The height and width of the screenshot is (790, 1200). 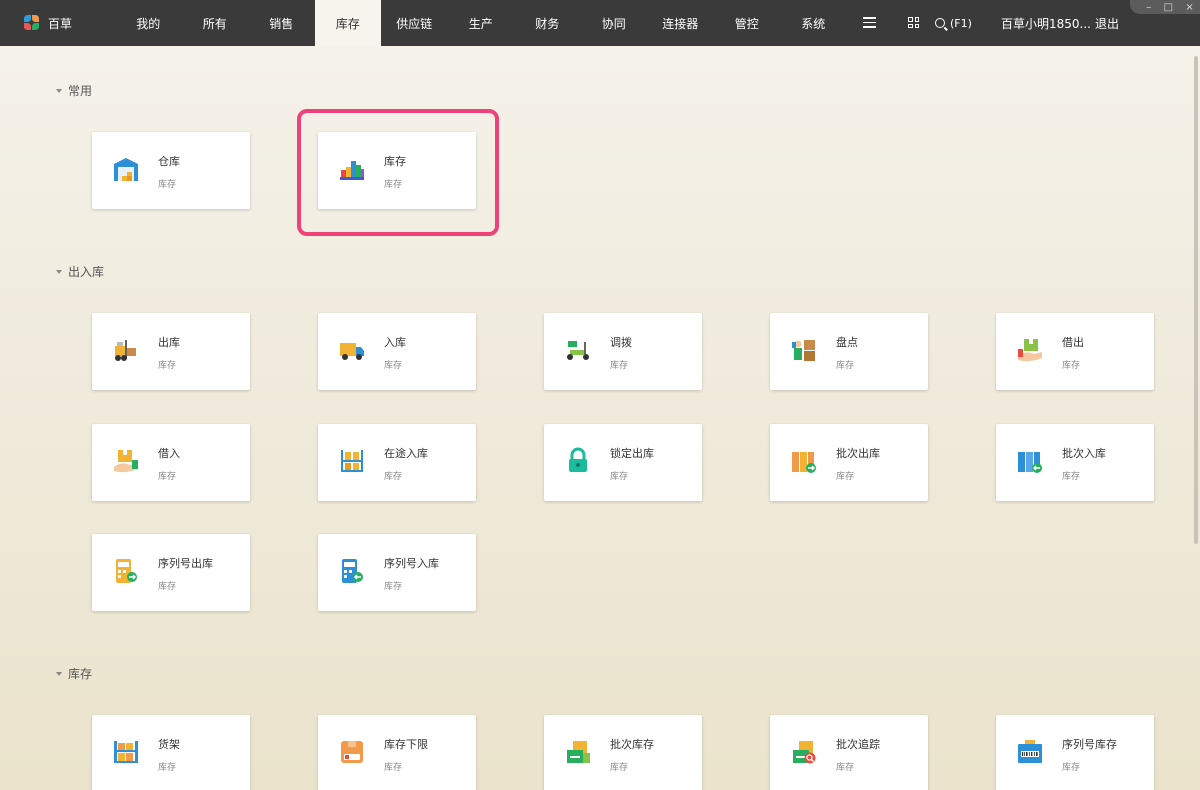 I want to click on stock-min-icon, so click(x=352, y=752).